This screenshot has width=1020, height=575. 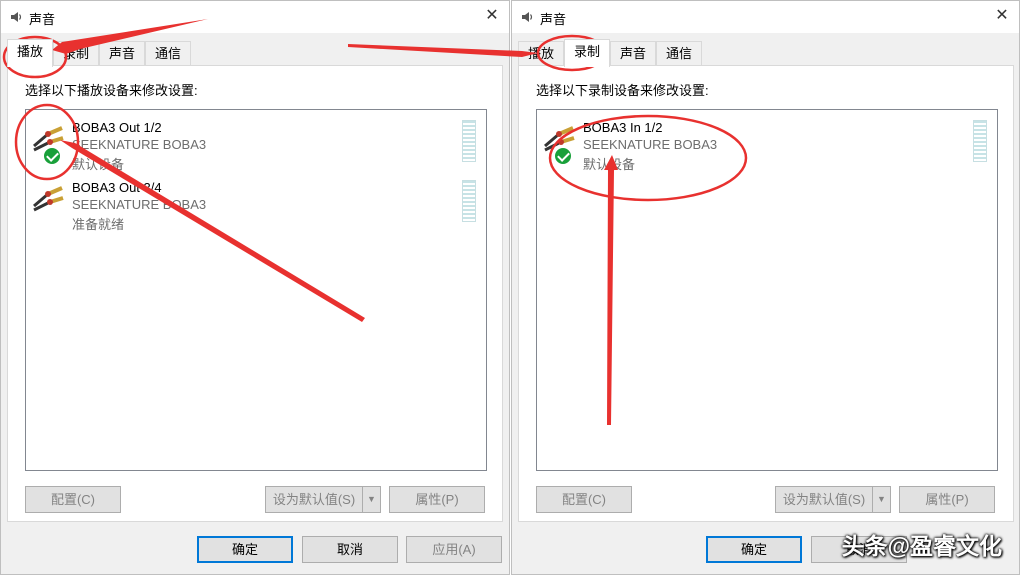 I want to click on device-name: BOBA3 Out 3/4, so click(x=117, y=187).